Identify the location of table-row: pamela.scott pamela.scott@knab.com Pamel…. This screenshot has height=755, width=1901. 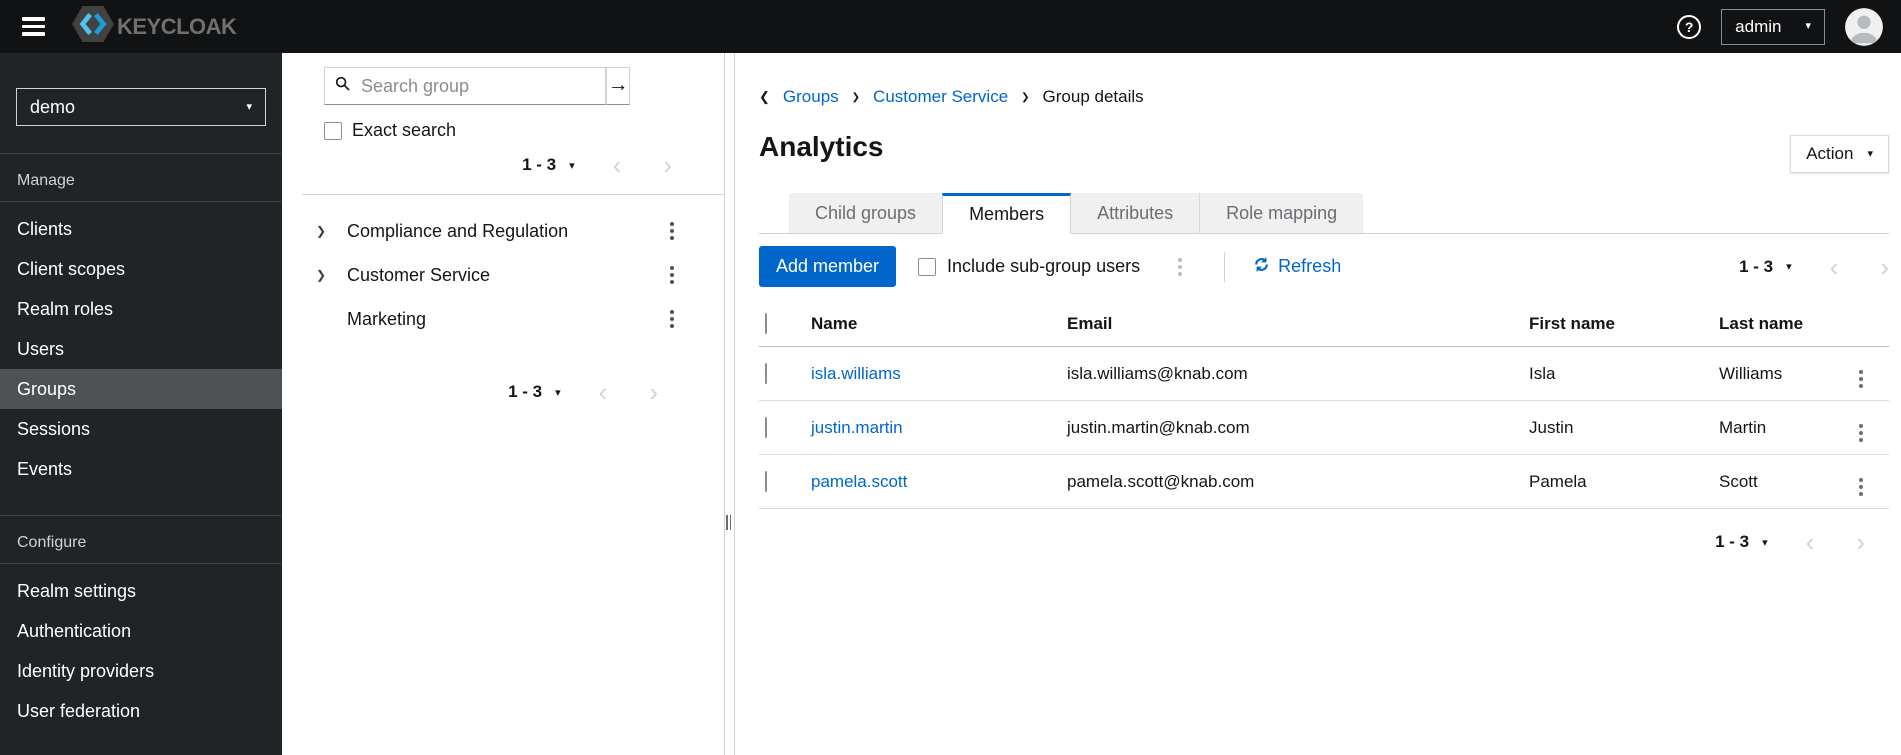
(1324, 481).